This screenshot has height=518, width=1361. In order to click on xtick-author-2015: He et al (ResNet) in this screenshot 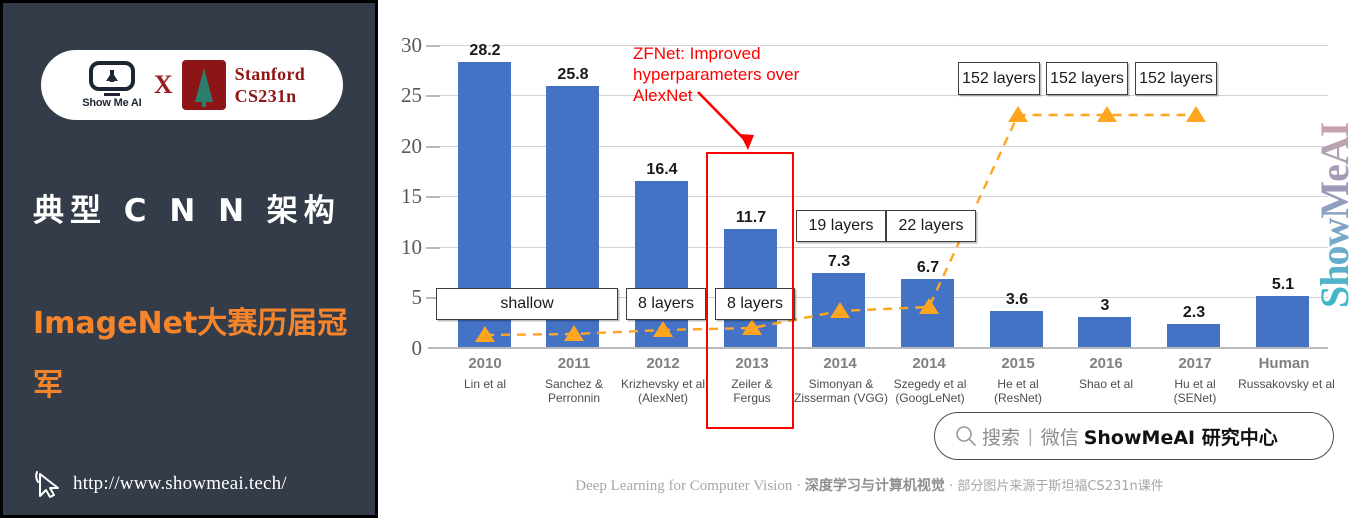, I will do `click(1017, 391)`.